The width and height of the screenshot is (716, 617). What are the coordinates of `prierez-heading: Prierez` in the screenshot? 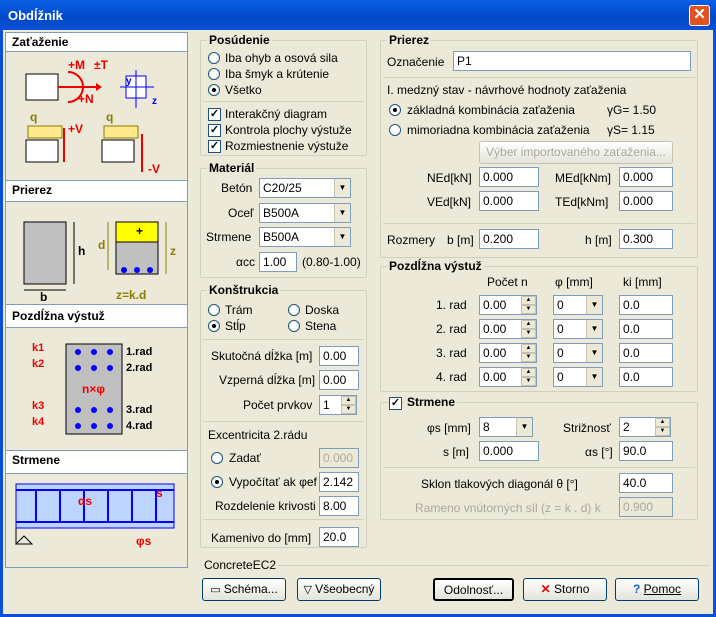 It's located at (32, 190).